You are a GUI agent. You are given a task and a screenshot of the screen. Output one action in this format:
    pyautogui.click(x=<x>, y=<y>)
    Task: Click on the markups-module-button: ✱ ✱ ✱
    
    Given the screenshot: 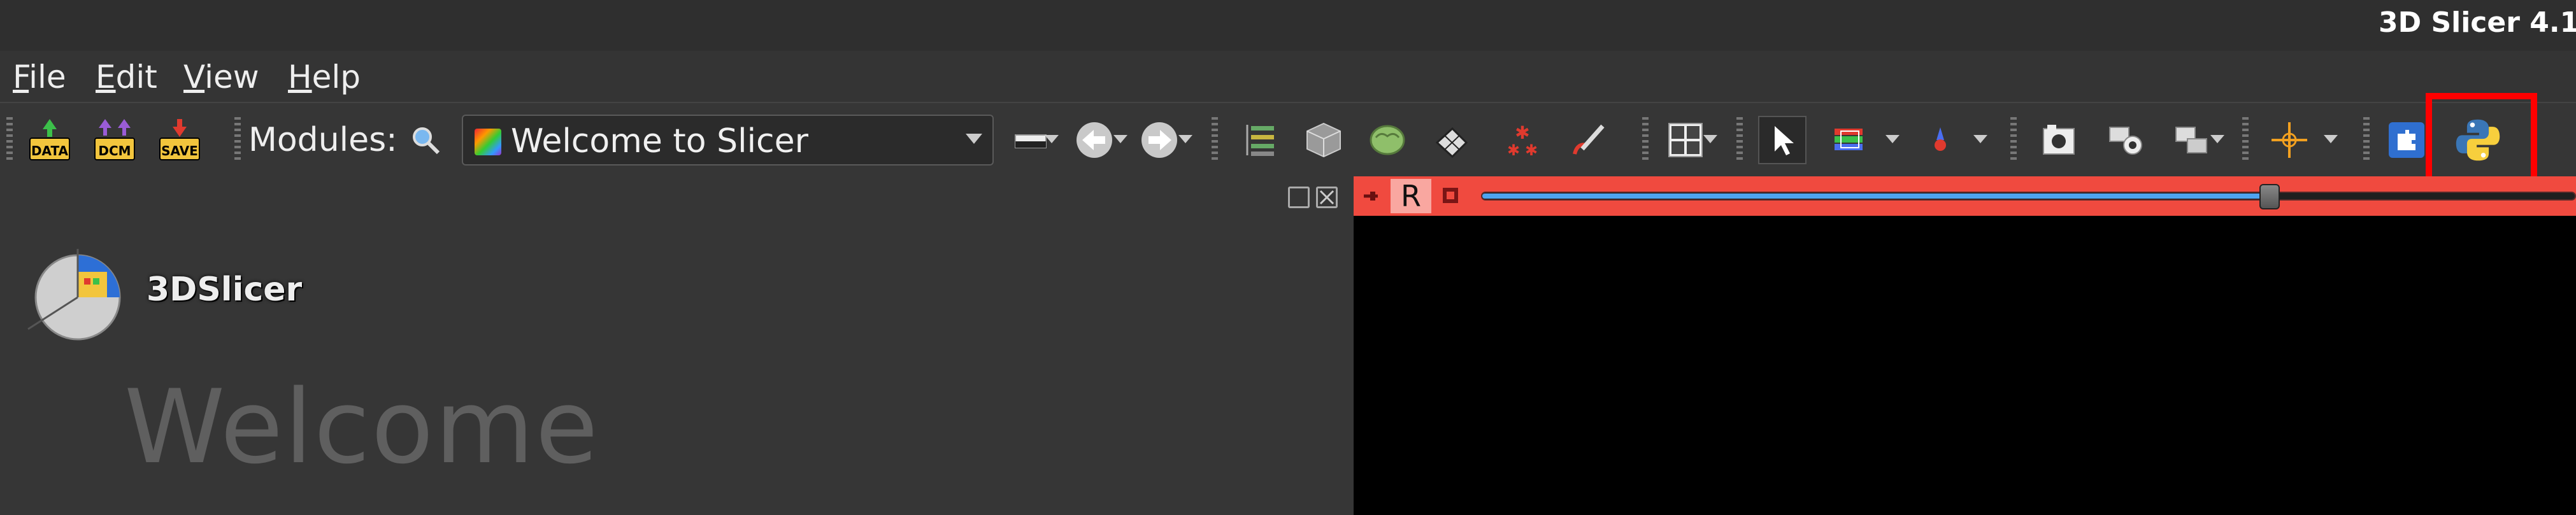 What is the action you would take?
    pyautogui.click(x=1523, y=140)
    